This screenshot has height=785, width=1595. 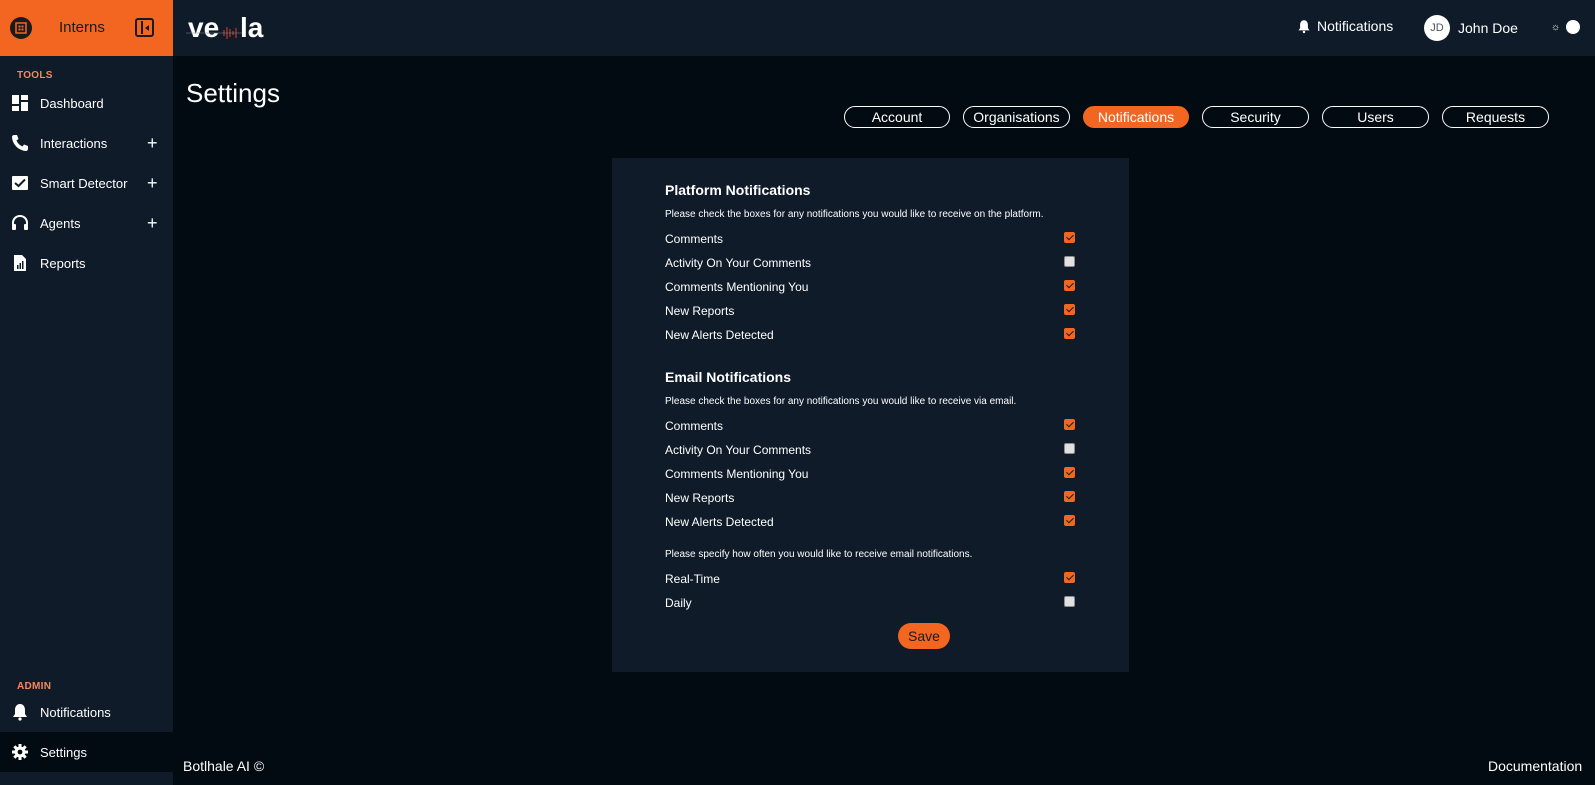 What do you see at coordinates (1069, 577) in the screenshot?
I see `real-time-checkbox` at bounding box center [1069, 577].